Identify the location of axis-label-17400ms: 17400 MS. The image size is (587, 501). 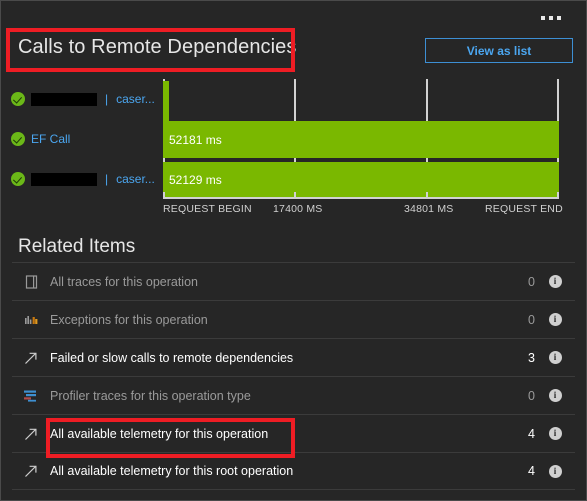
(298, 209).